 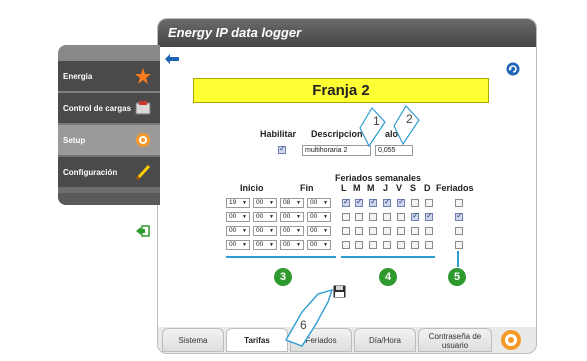 I want to click on fin-label: Fin, so click(x=307, y=188).